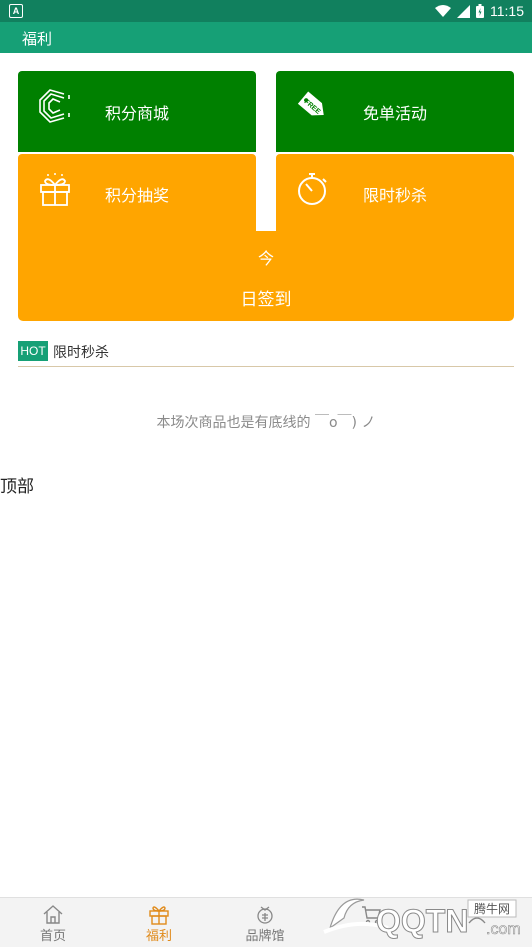 The width and height of the screenshot is (532, 947). I want to click on signal-icon, so click(463, 11).